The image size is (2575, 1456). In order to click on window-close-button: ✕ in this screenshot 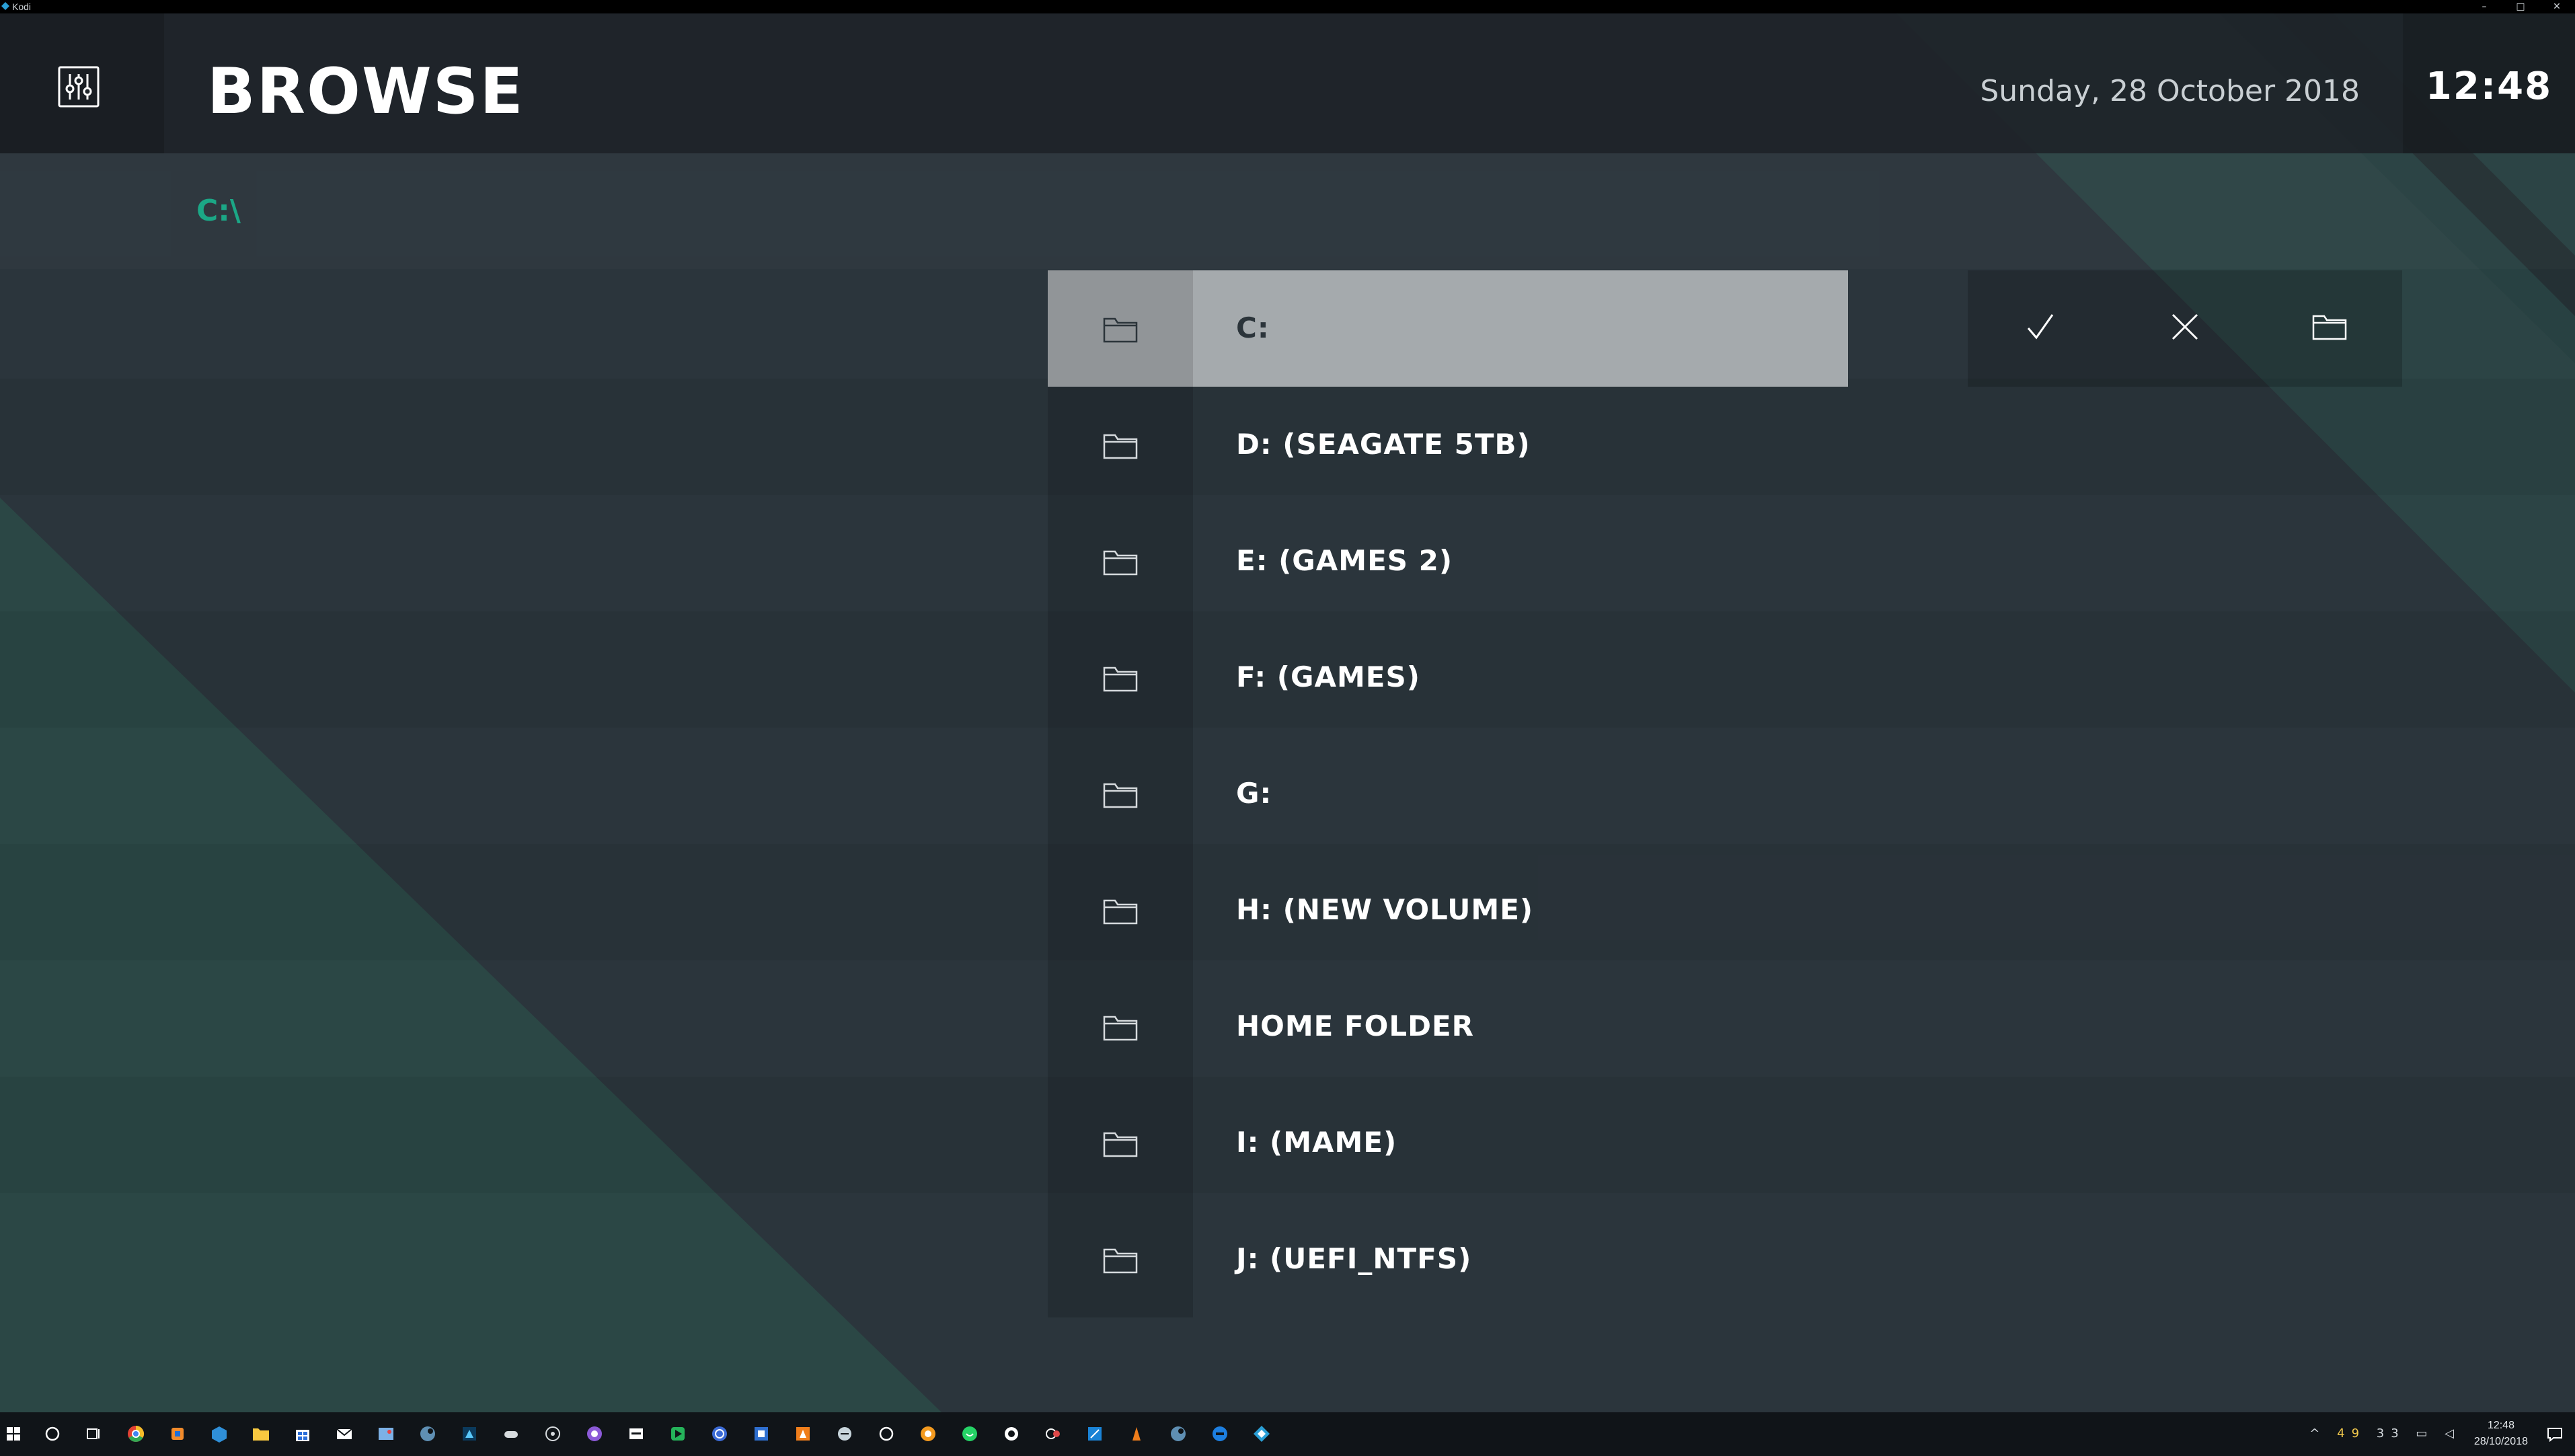, I will do `click(2557, 6)`.